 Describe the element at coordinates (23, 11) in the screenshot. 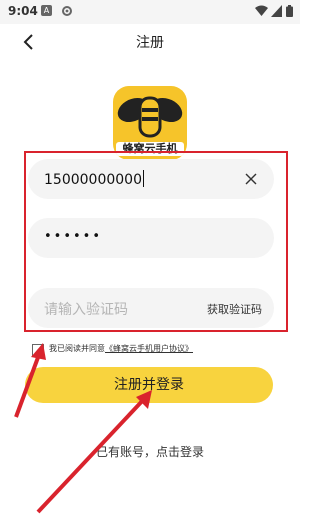

I see `status-time: 9:04` at that location.